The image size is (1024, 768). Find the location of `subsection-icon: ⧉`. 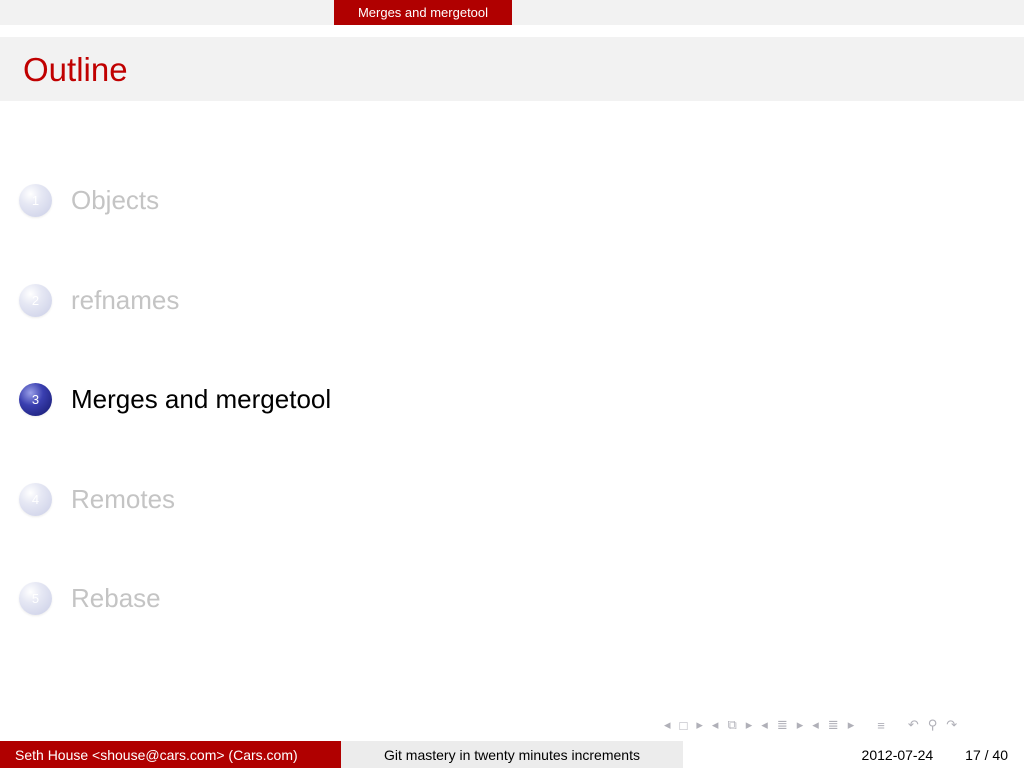

subsection-icon: ⧉ is located at coordinates (731, 725).